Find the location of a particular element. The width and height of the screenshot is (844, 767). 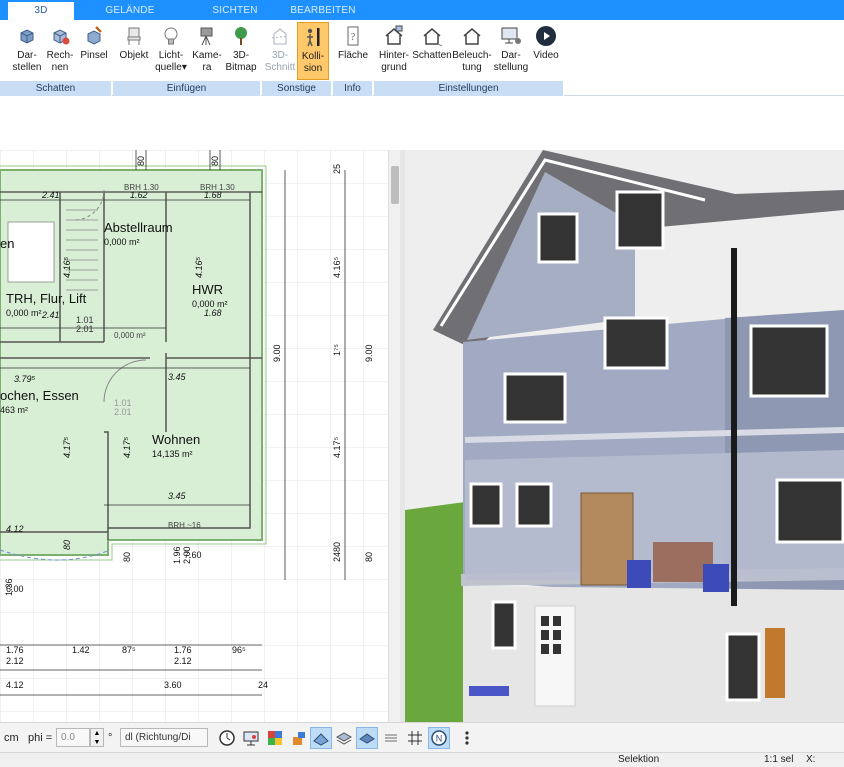

schnitt-label-1: 3D- is located at coordinates (280, 55).